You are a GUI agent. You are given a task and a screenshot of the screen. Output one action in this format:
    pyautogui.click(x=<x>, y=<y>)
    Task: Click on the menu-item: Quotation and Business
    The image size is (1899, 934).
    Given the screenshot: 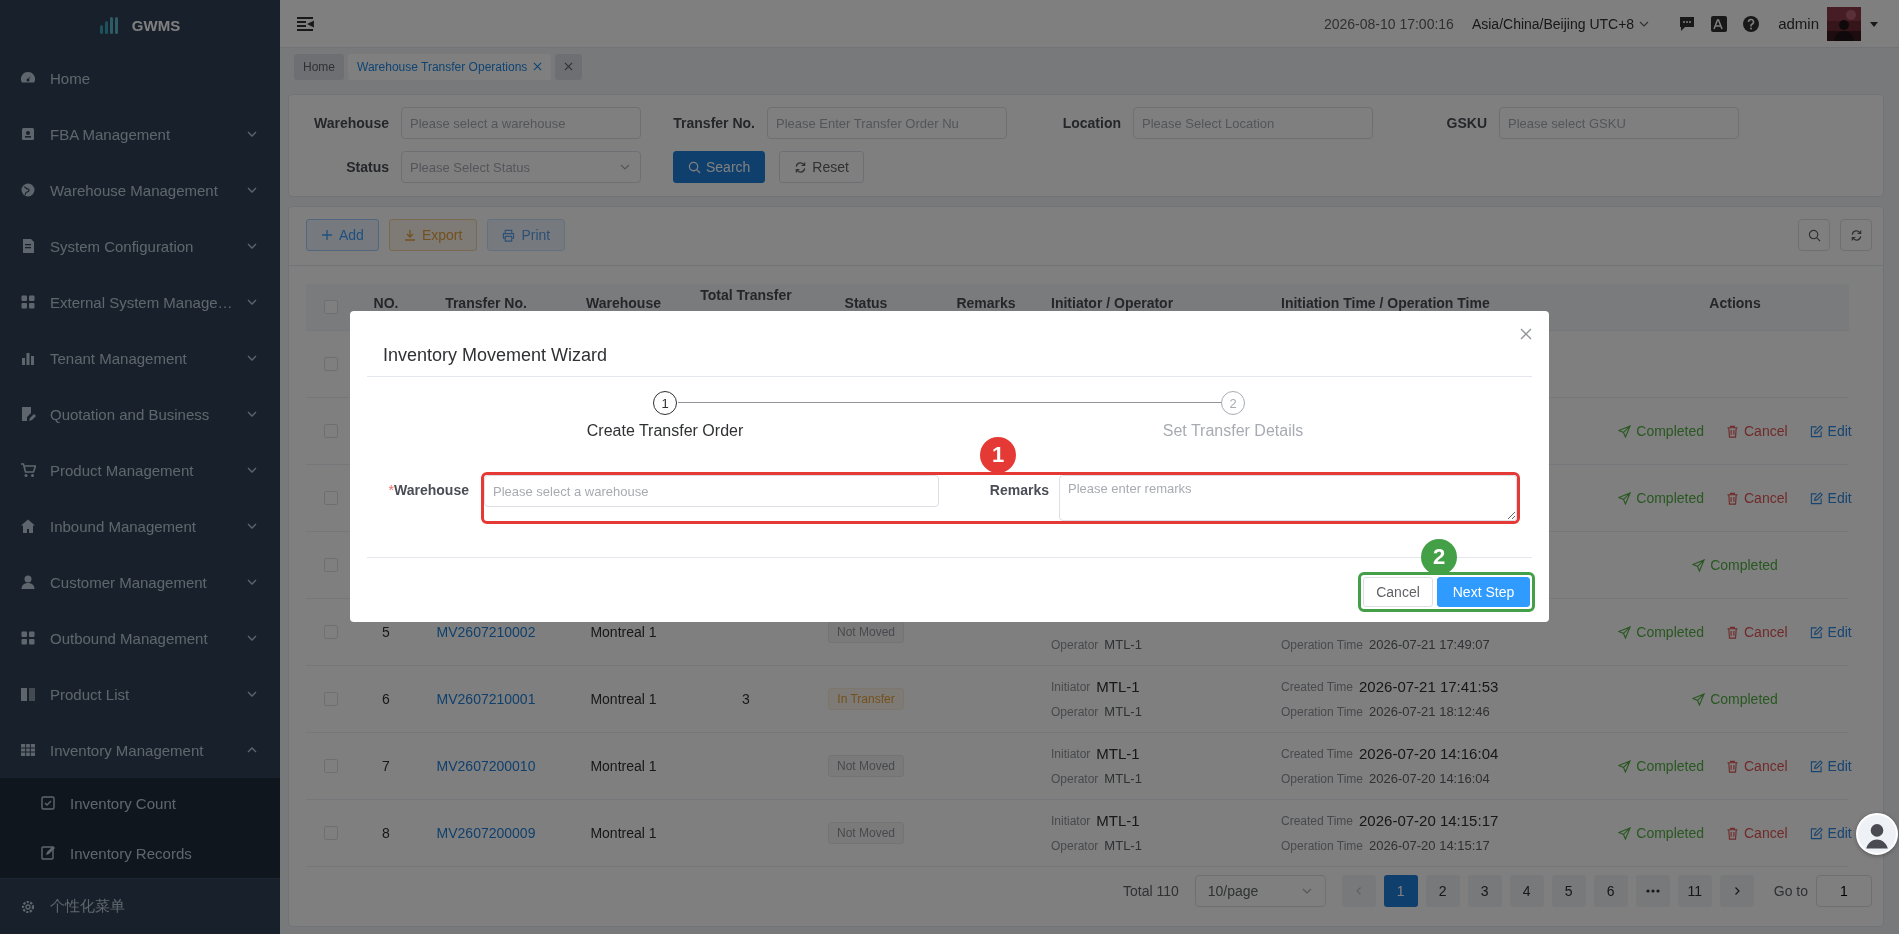 What is the action you would take?
    pyautogui.click(x=140, y=414)
    